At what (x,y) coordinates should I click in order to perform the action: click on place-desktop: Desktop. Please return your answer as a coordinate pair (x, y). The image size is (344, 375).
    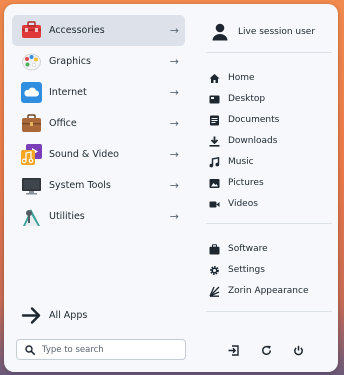
    Looking at the image, I should click on (237, 99).